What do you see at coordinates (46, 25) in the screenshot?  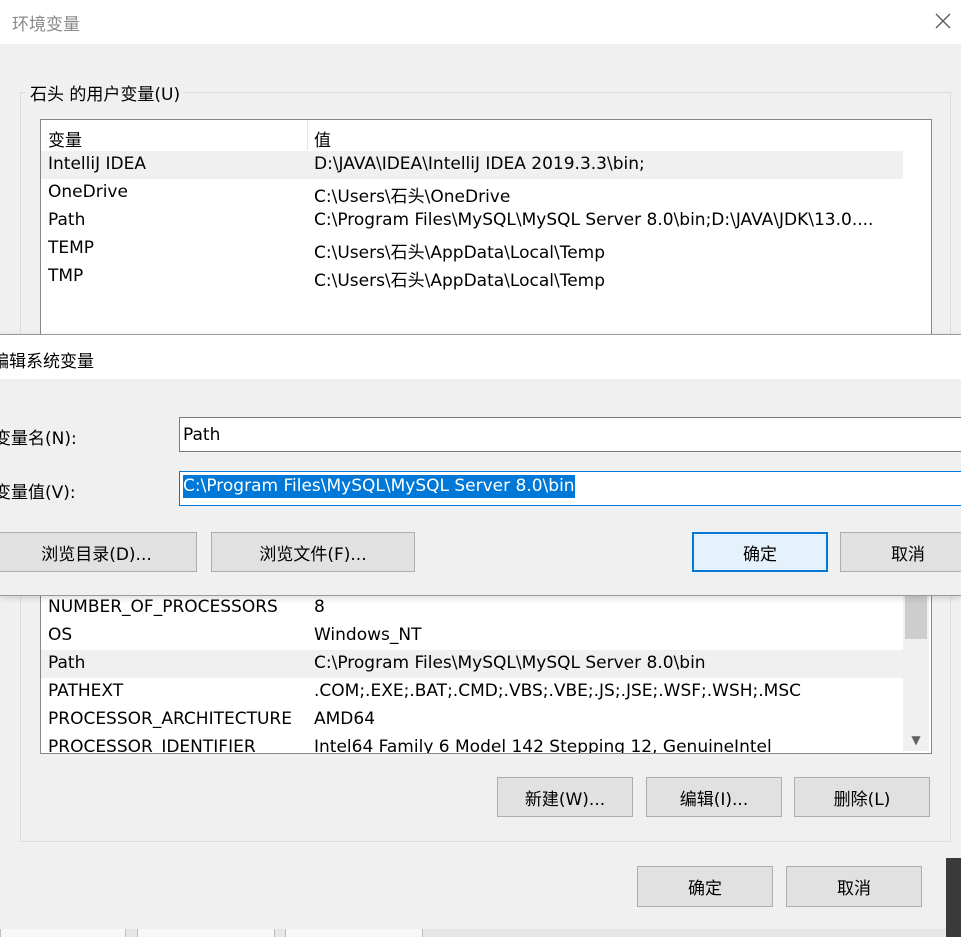 I see `env-dialog-title: 环境变量` at bounding box center [46, 25].